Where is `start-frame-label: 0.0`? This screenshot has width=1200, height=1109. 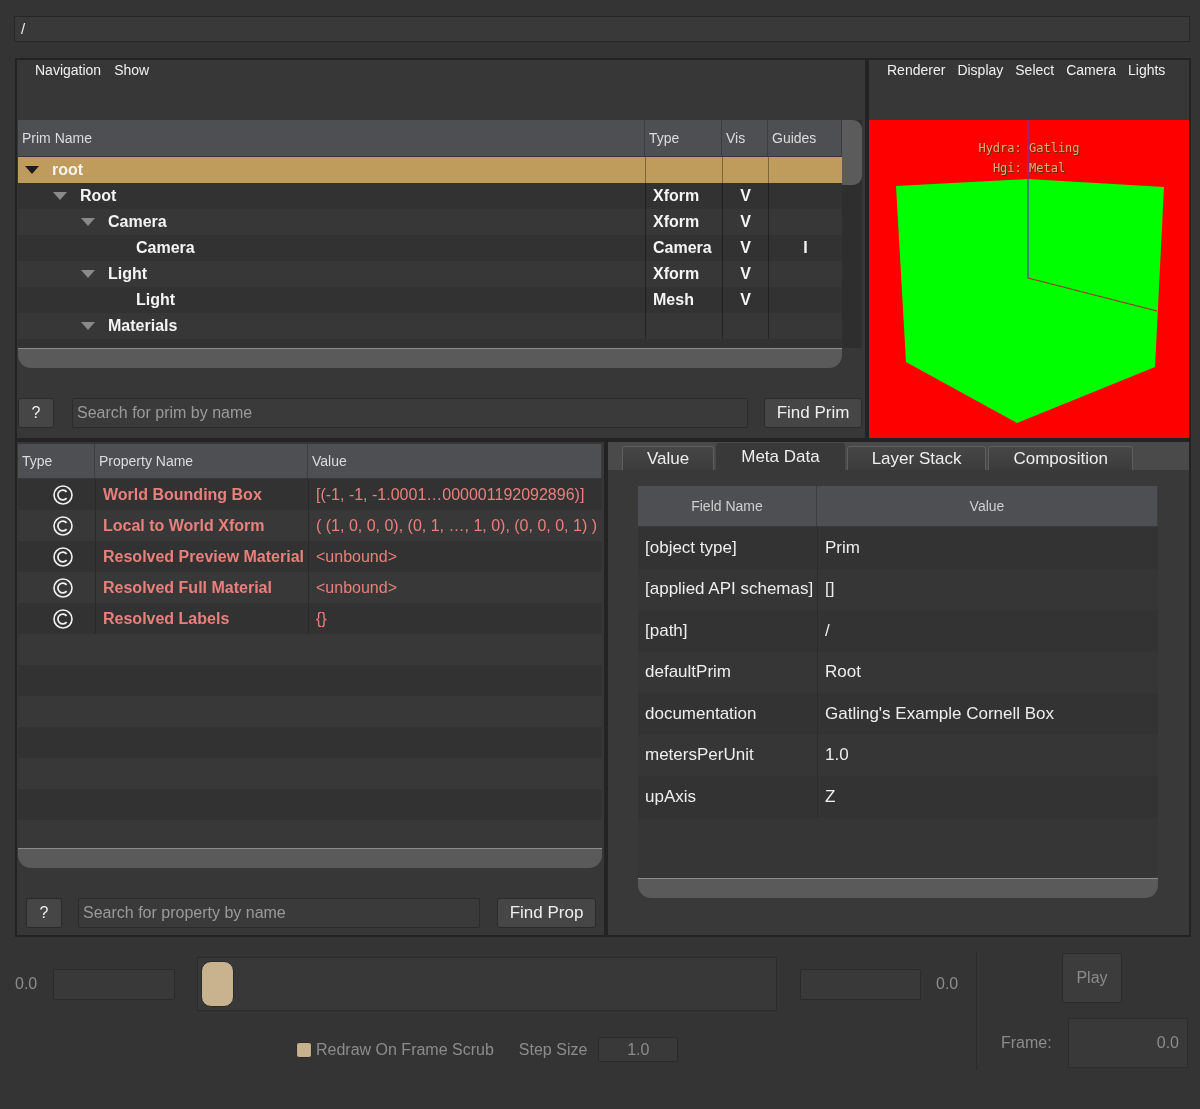 start-frame-label: 0.0 is located at coordinates (27, 984).